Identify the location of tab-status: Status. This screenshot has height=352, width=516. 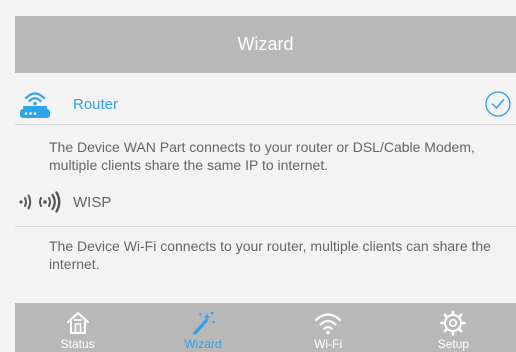
(77, 327).